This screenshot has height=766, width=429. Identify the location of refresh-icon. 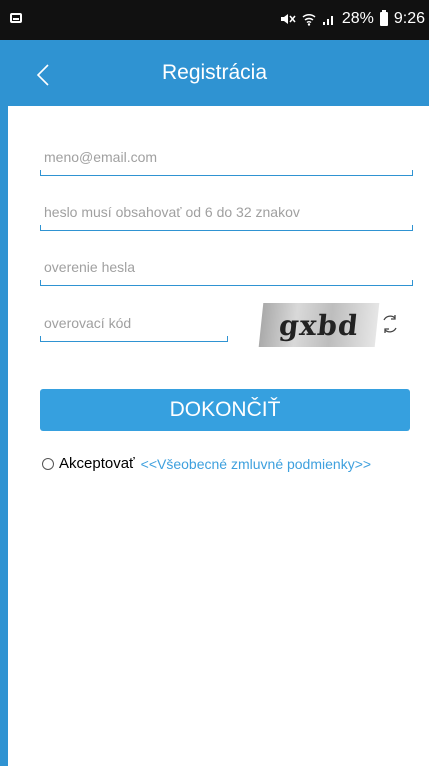
(390, 324).